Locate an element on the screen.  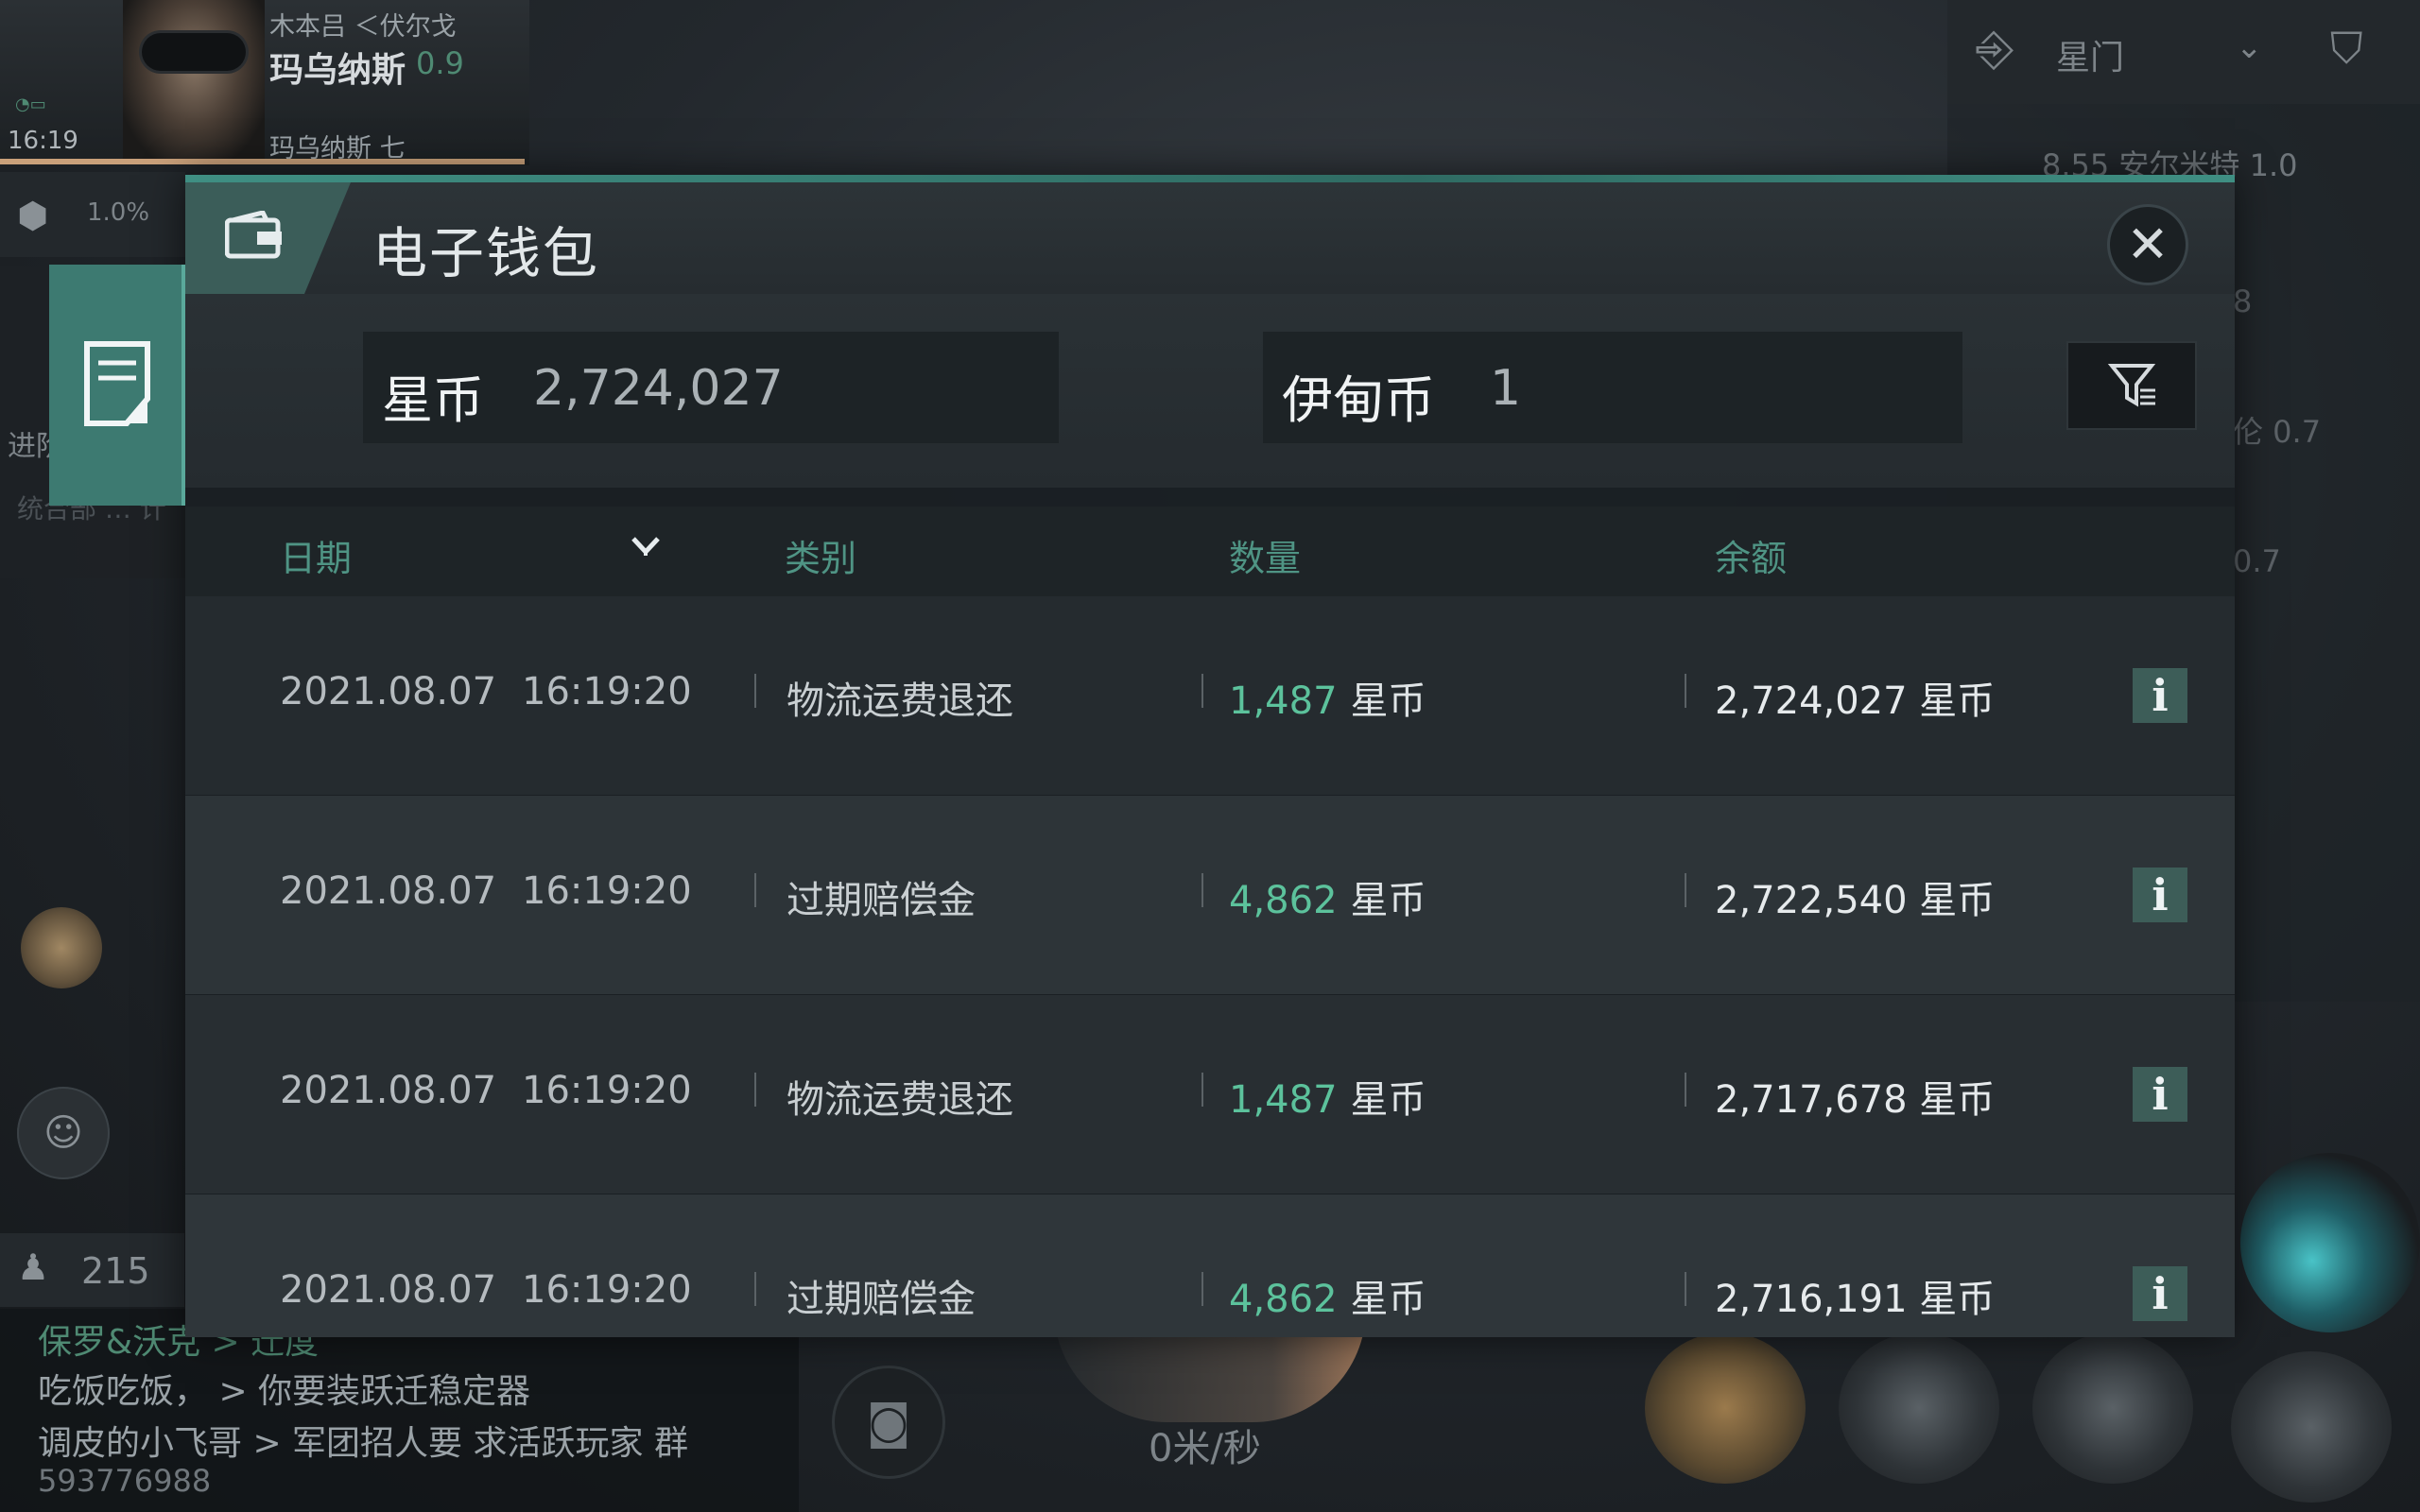
compass-icon is located at coordinates (61, 947).